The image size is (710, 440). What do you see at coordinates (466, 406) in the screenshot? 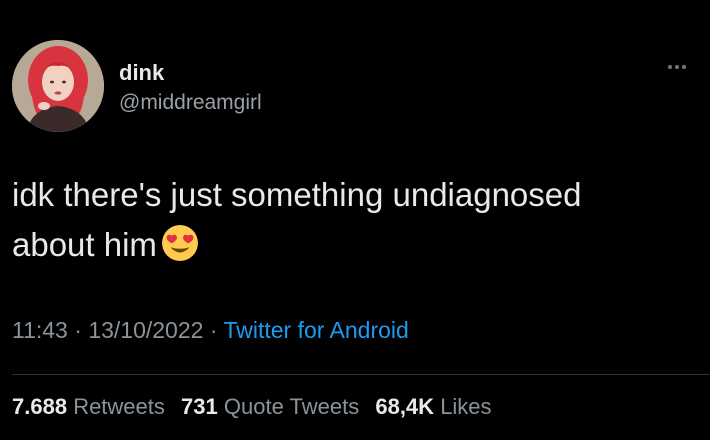
I see `likes-label: Likes` at bounding box center [466, 406].